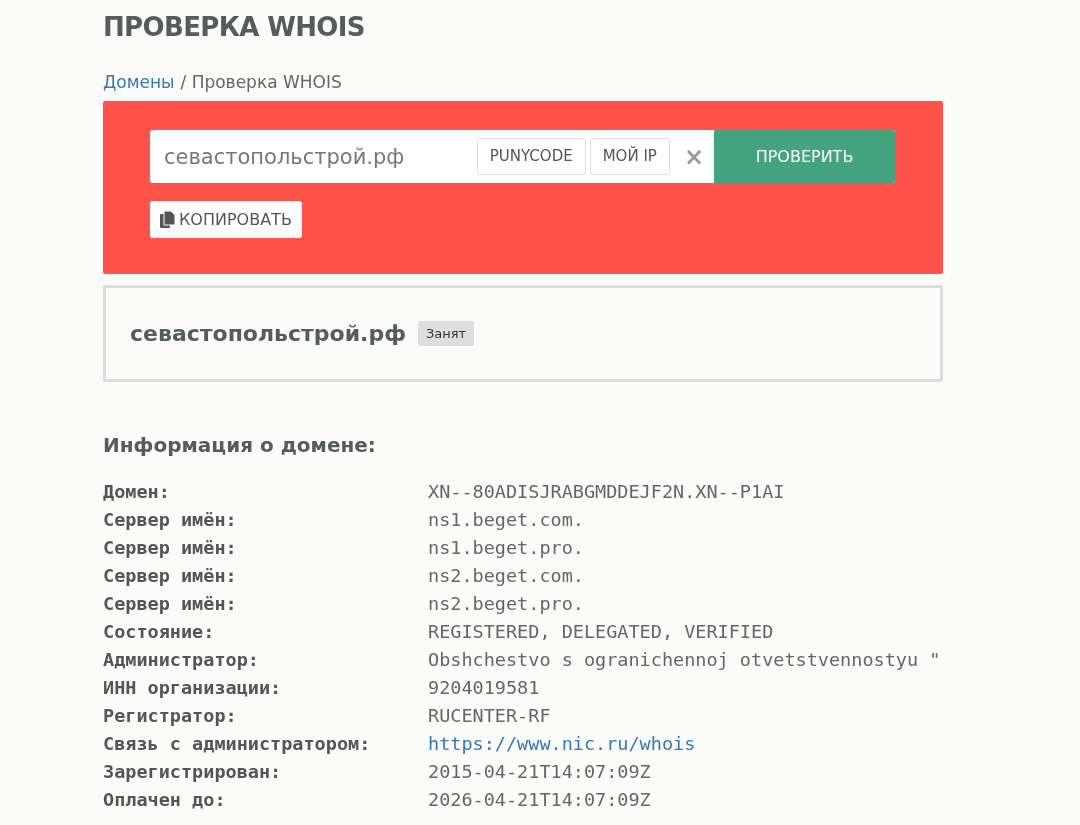 The width and height of the screenshot is (1080, 825). What do you see at coordinates (137, 492) in the screenshot?
I see `field-label: Домен:` at bounding box center [137, 492].